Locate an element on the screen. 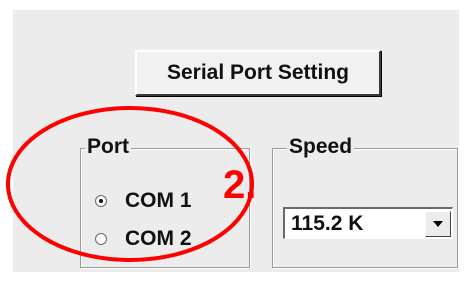 The height and width of the screenshot is (282, 472). speed-select-value: 115.2 K is located at coordinates (327, 223).